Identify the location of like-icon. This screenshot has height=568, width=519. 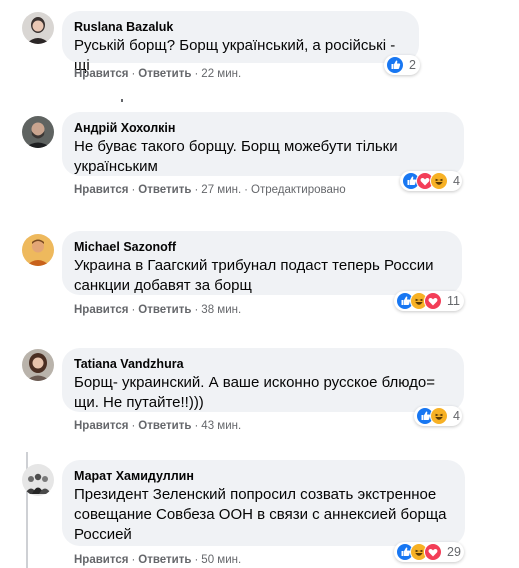
(395, 65).